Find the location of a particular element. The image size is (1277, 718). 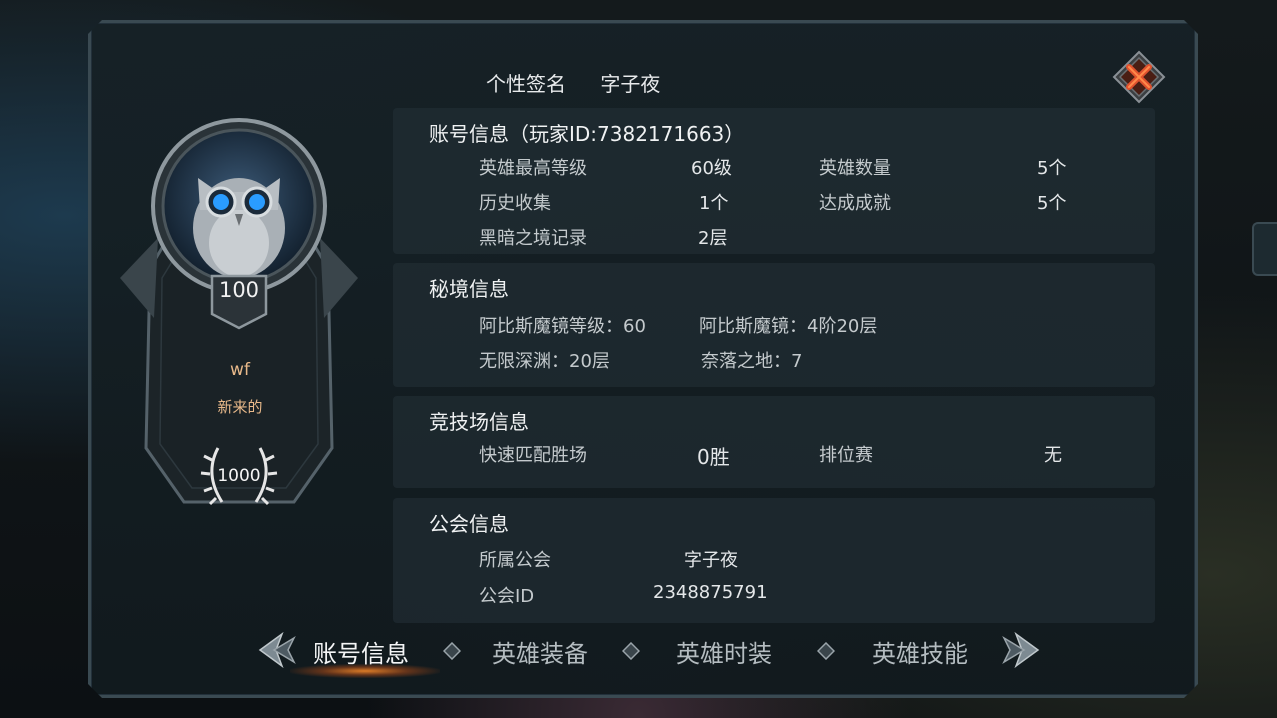

quick-match-value: 0胜 is located at coordinates (713, 457).